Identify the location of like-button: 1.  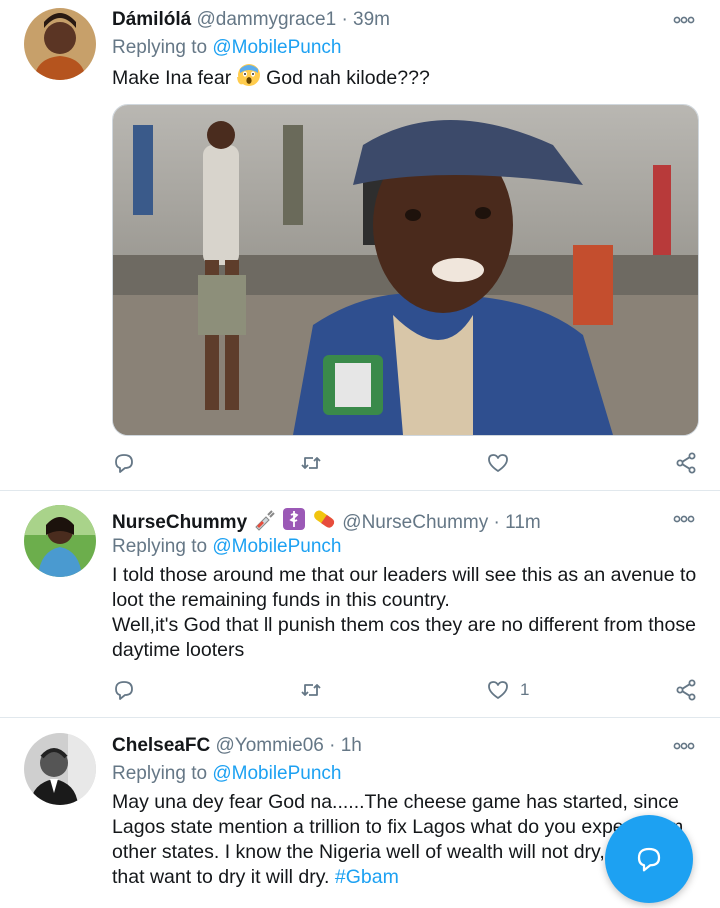
(507, 690).